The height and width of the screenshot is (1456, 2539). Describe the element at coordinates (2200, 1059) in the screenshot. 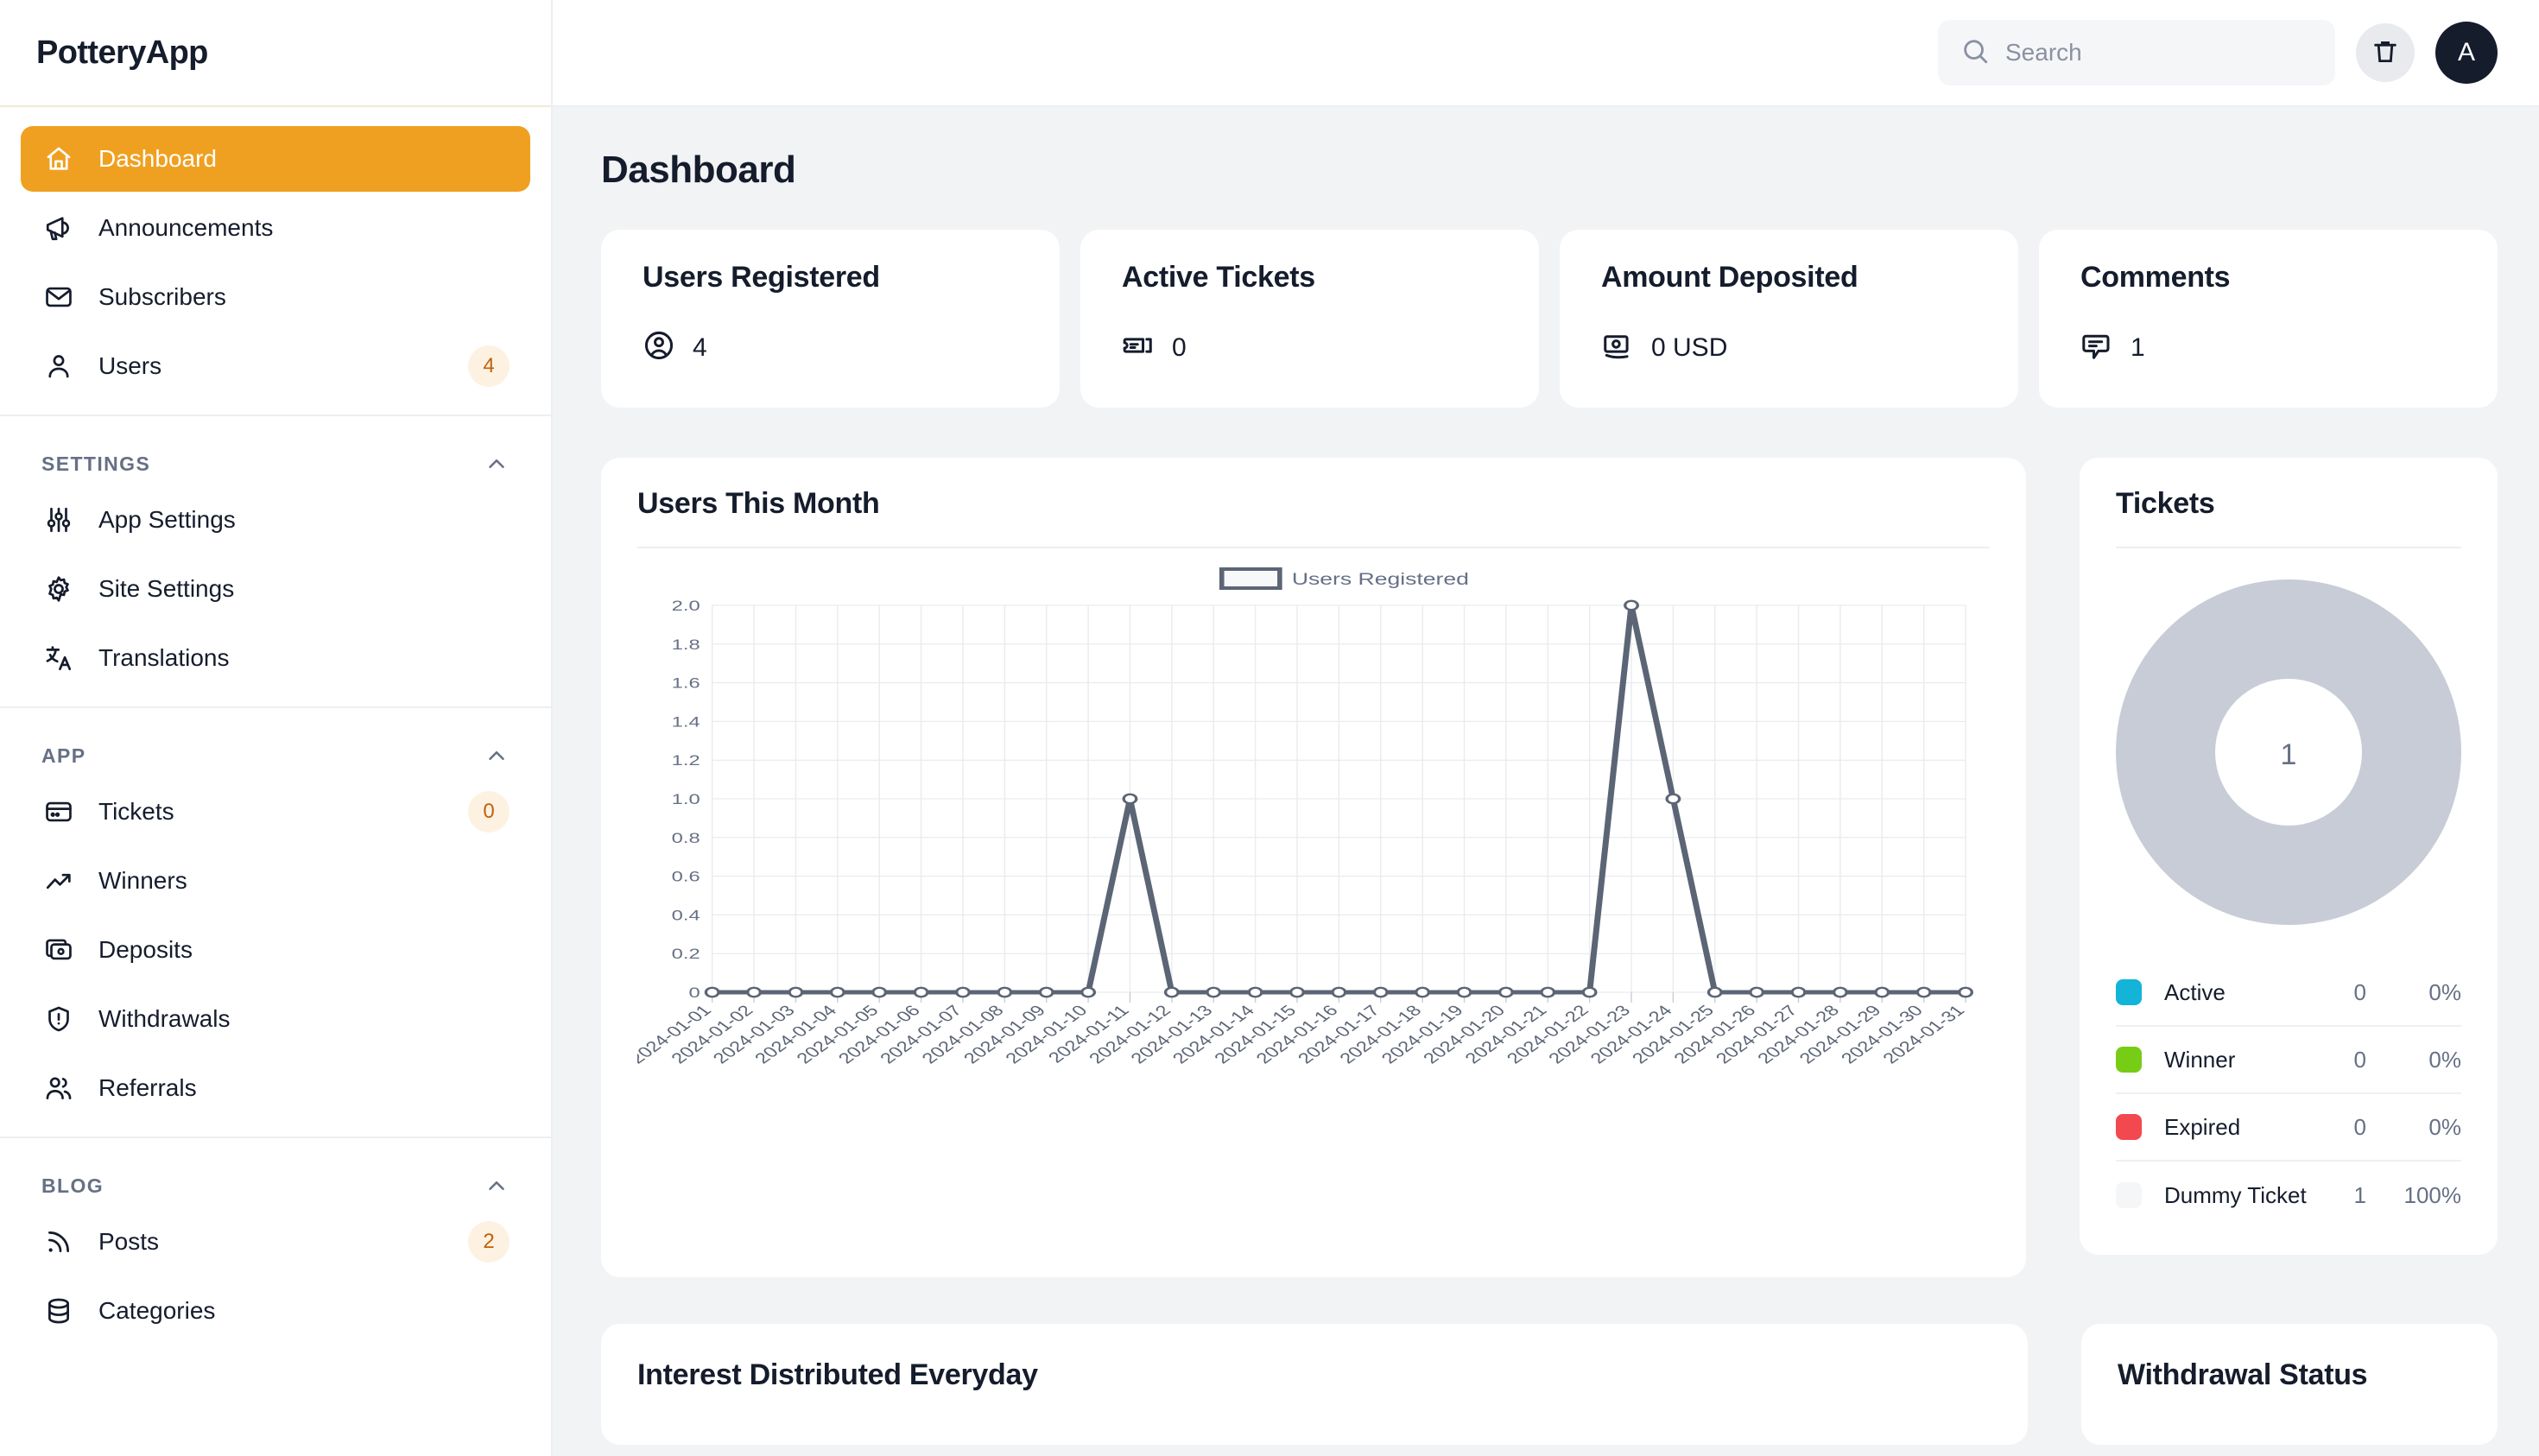

I see `legend-label: Winner` at that location.